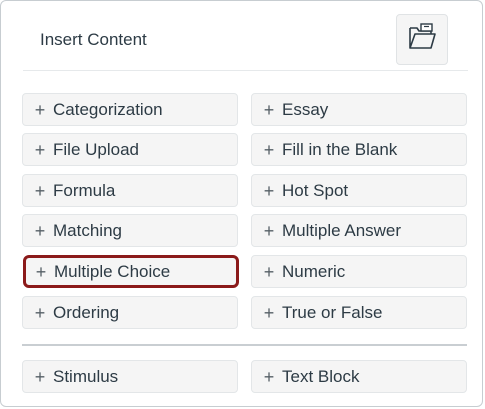 The width and height of the screenshot is (485, 409). What do you see at coordinates (340, 149) in the screenshot?
I see `button-label: Fill in the Blank` at bounding box center [340, 149].